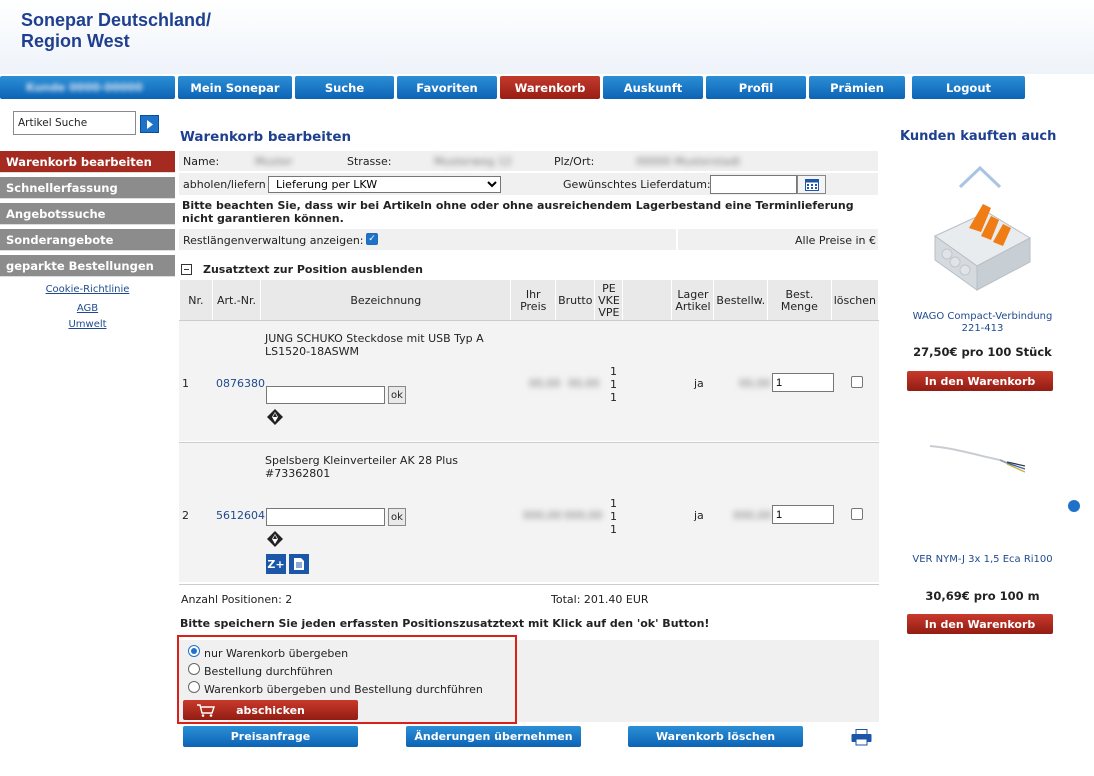 The width and height of the screenshot is (1094, 776). I want to click on apply-changes-button: Änderungen übernehmen, so click(493, 736).